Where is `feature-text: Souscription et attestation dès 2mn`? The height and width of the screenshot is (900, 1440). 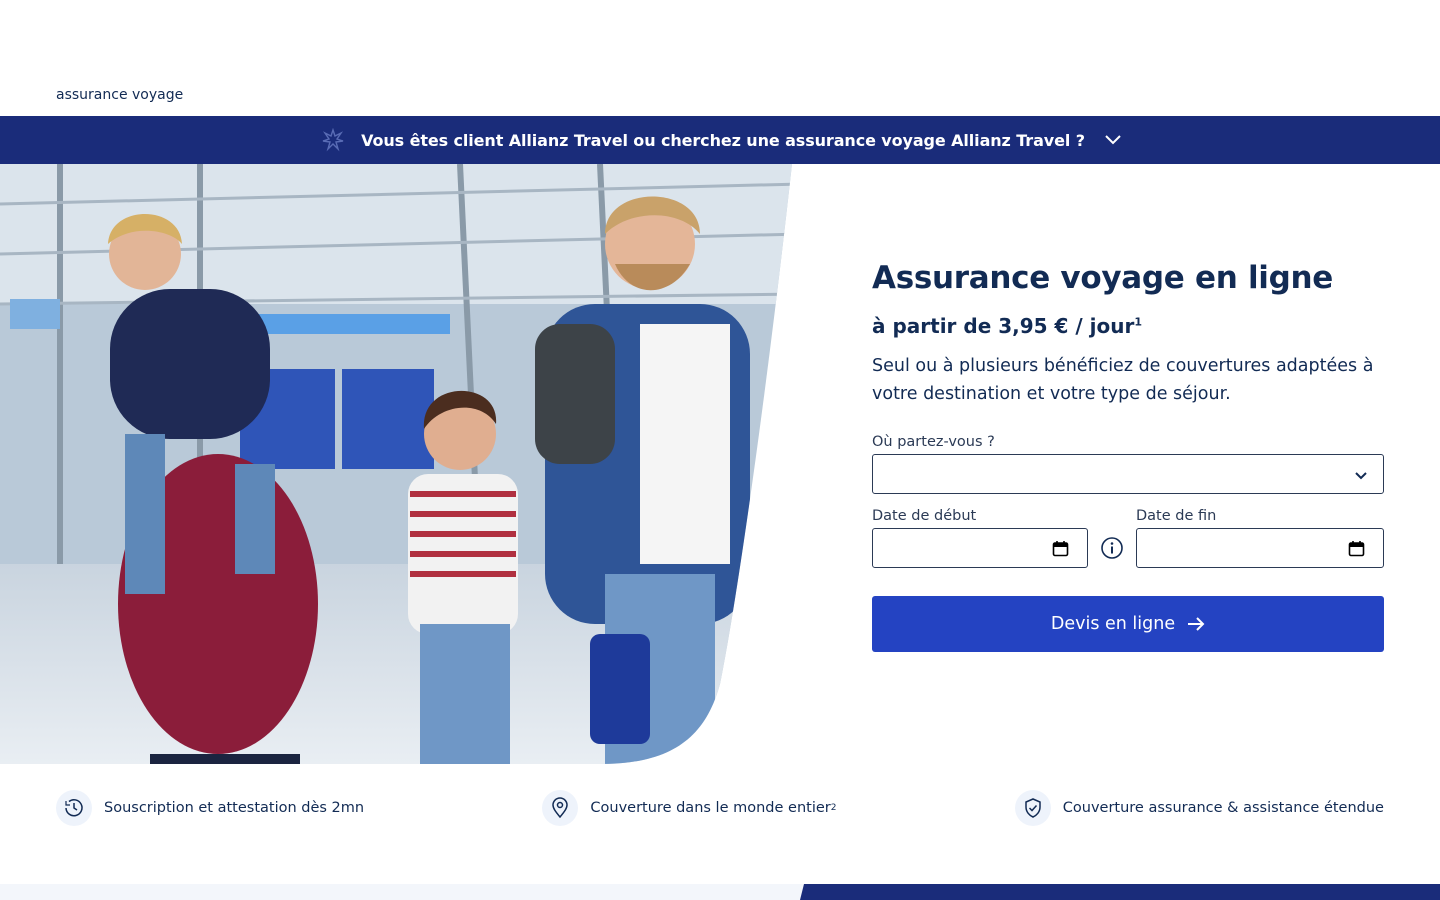 feature-text: Souscription et attestation dès 2mn is located at coordinates (234, 808).